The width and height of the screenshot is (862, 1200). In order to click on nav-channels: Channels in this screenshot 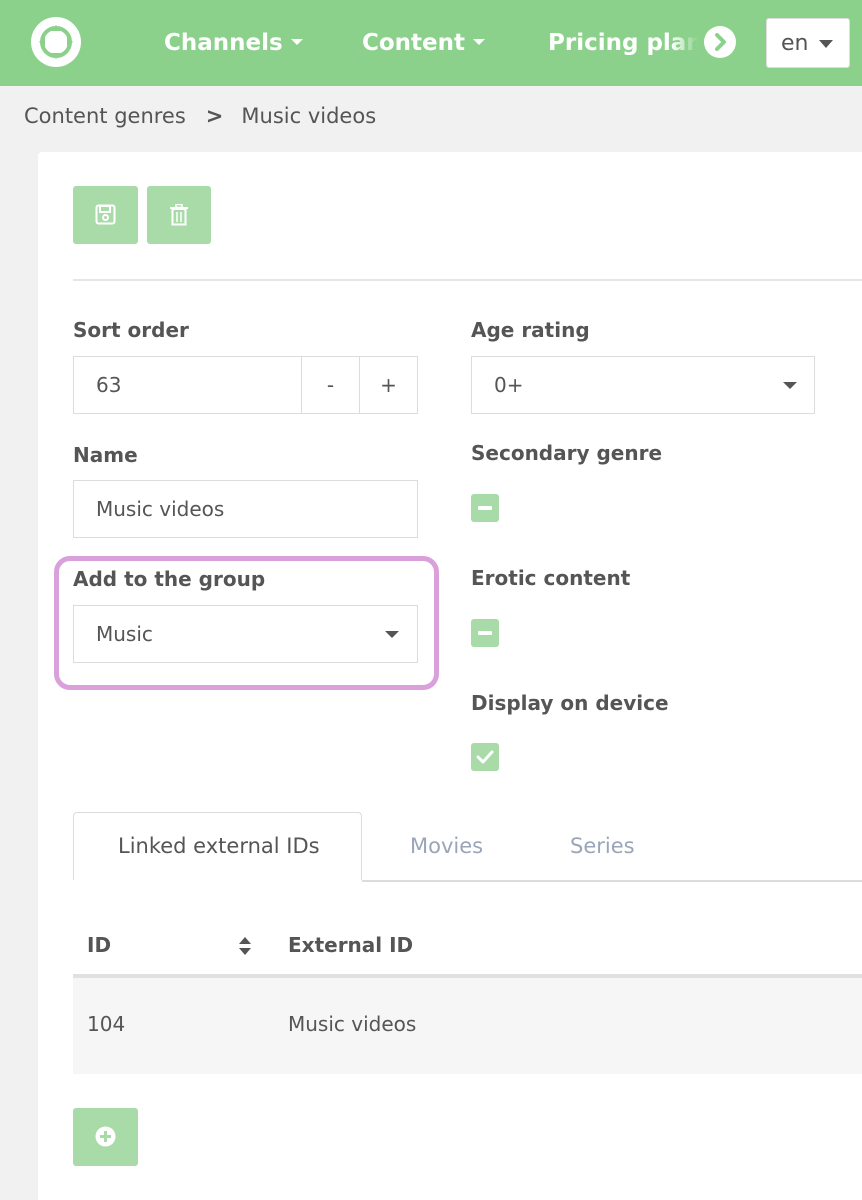, I will do `click(233, 43)`.